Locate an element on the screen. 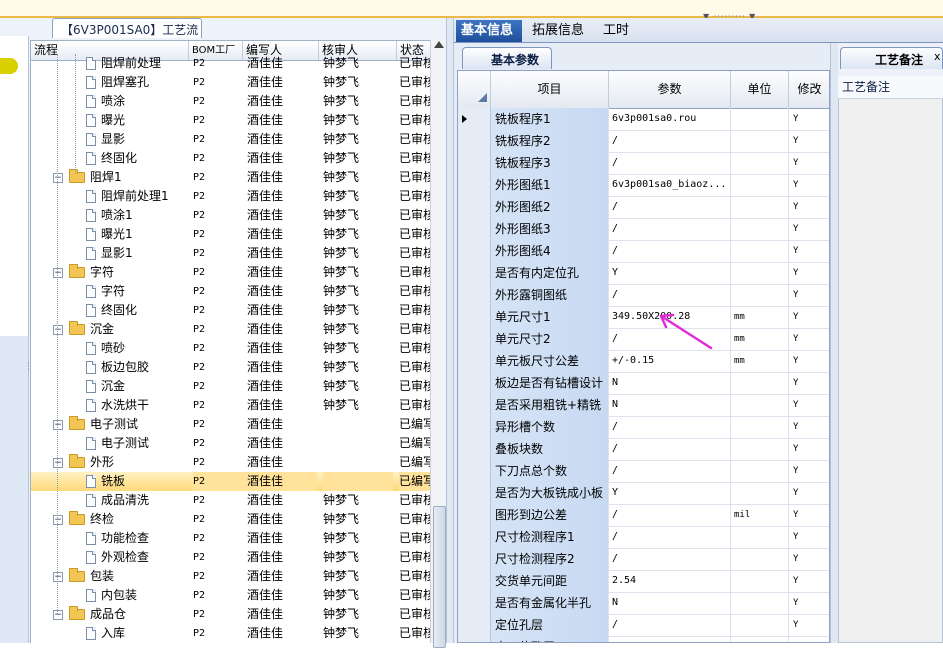  grid-row: 交货单元间距 2.54 Y is located at coordinates (643, 581).